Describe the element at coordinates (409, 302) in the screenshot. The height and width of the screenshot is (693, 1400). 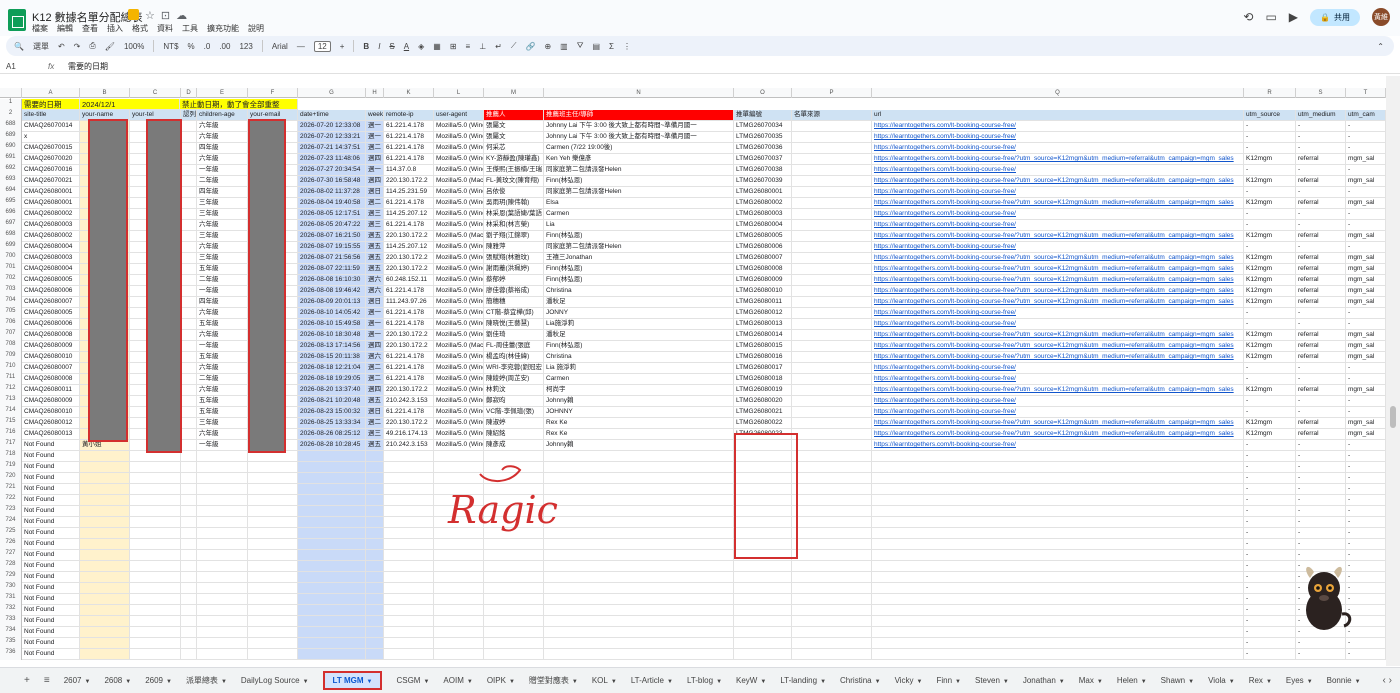
I see `cell-k: 111.243.97.26` at that location.